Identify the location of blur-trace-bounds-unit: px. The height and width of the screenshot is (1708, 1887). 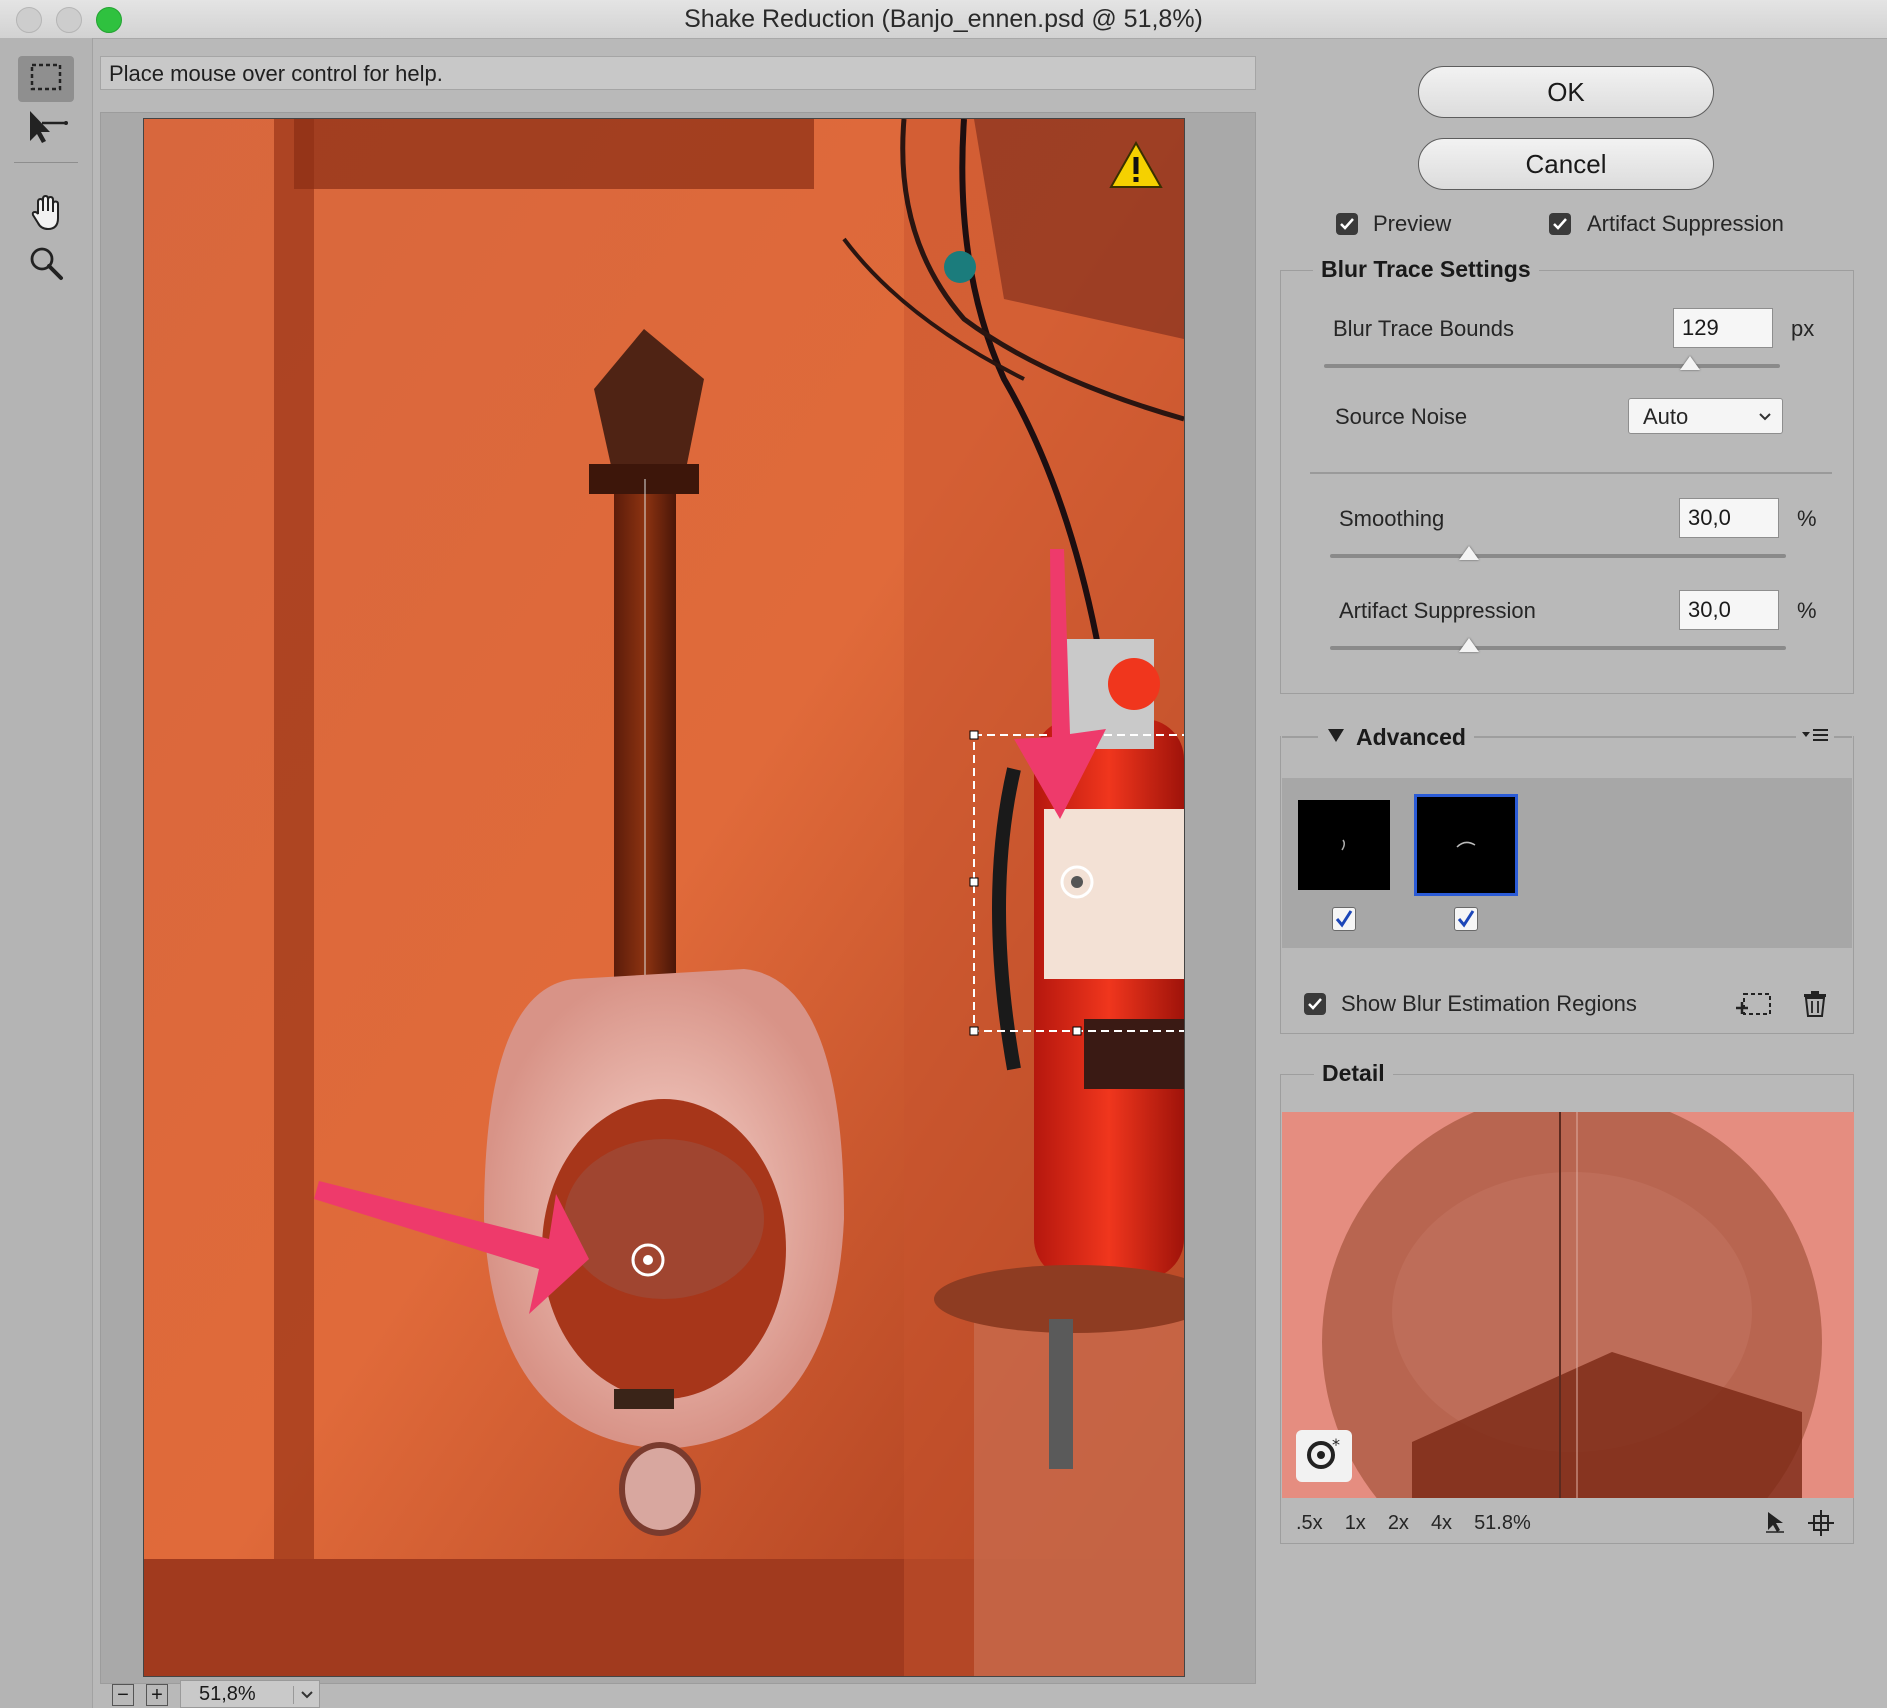
(1803, 328).